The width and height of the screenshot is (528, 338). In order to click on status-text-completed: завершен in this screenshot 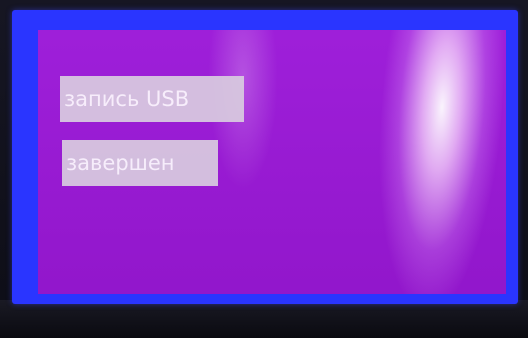, I will do `click(140, 163)`.